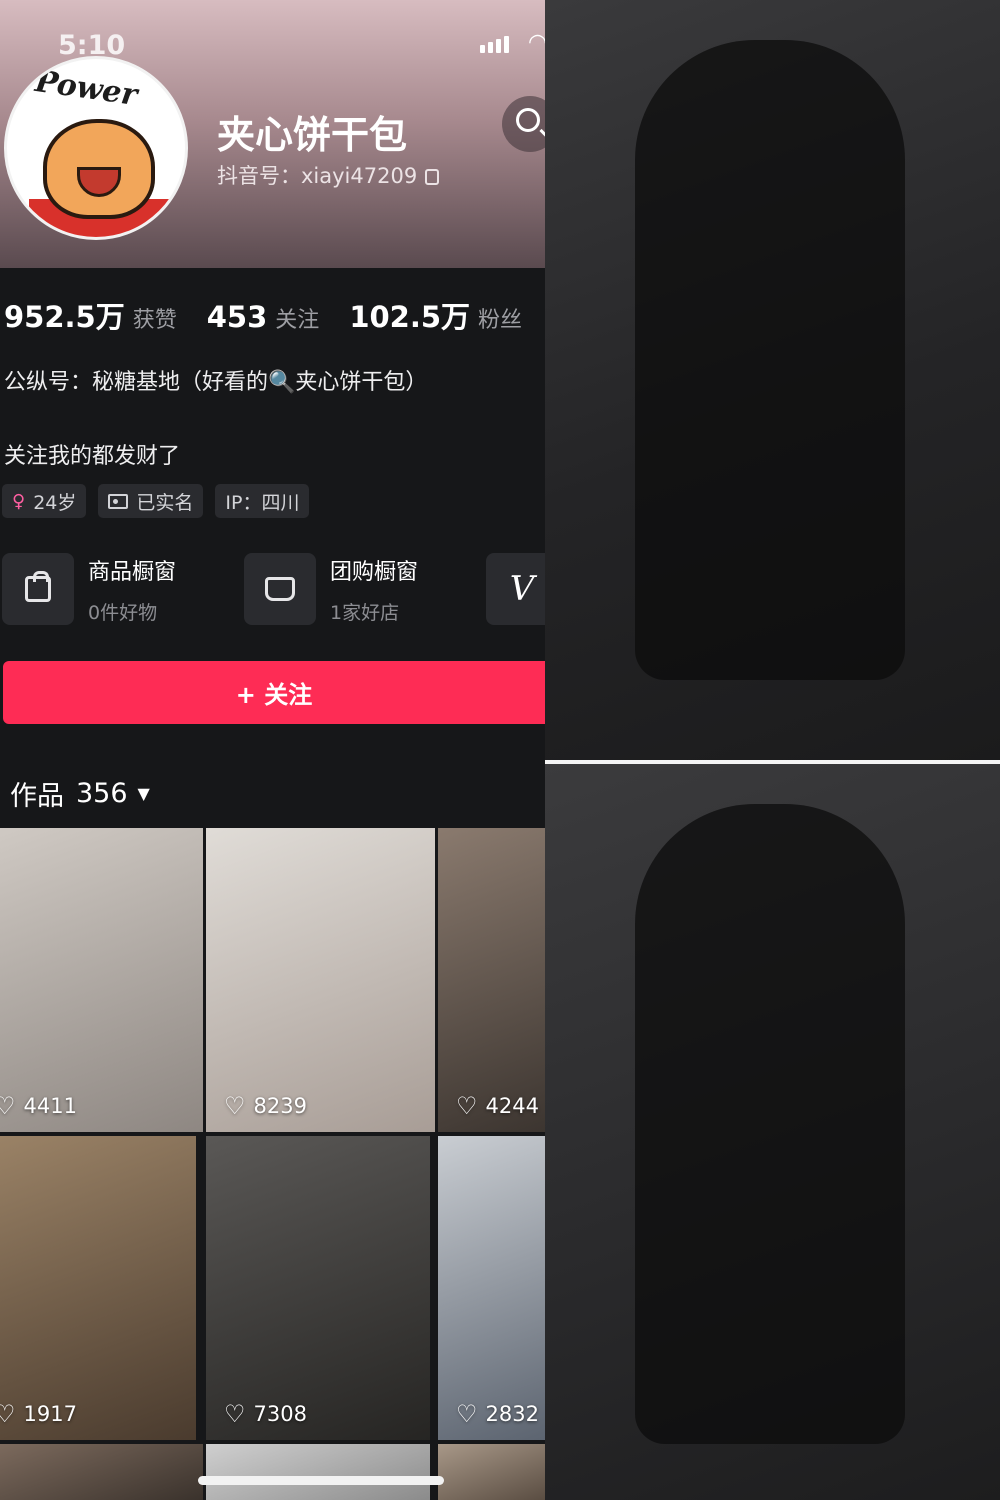 The image size is (1000, 1500). Describe the element at coordinates (118, 501) in the screenshot. I see `id-card-icon` at that location.